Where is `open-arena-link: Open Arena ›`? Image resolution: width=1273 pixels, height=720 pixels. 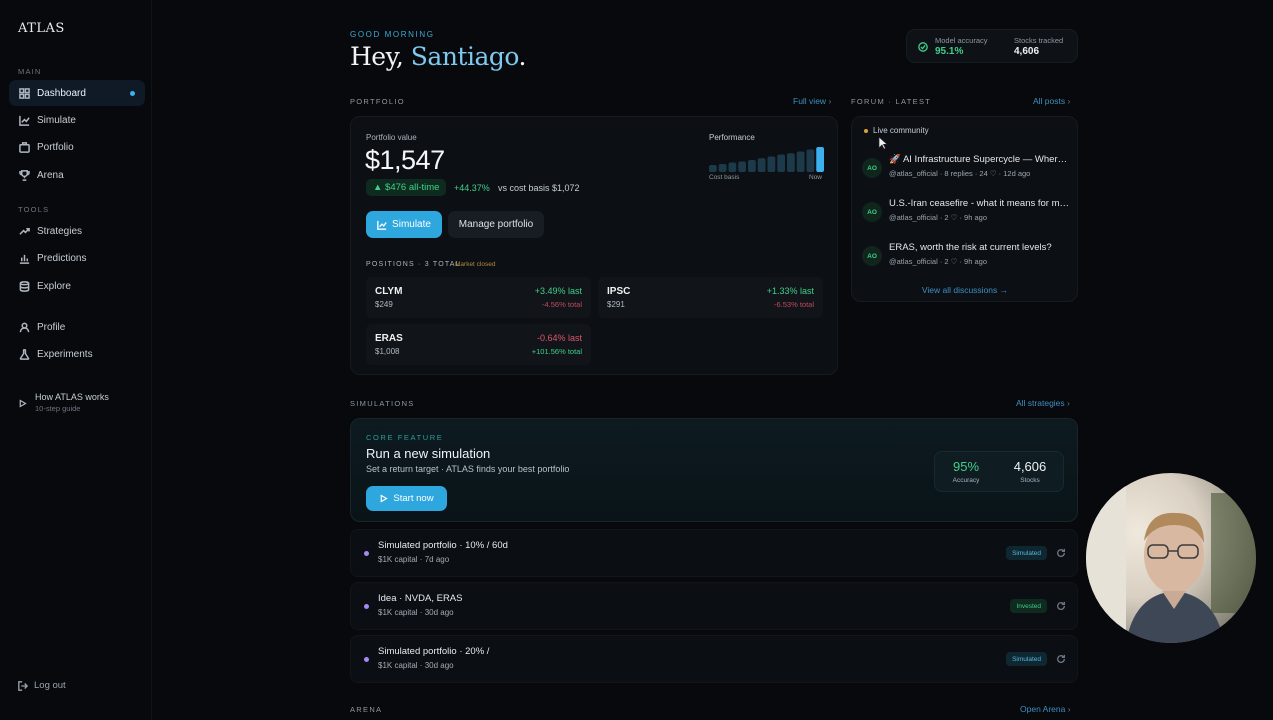 open-arena-link: Open Arena › is located at coordinates (1045, 709).